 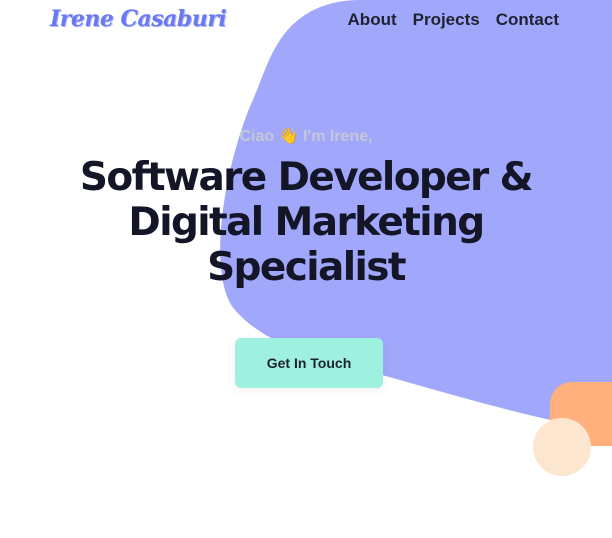 What do you see at coordinates (309, 363) in the screenshot?
I see `get-in-touch-button: Get In Touch` at bounding box center [309, 363].